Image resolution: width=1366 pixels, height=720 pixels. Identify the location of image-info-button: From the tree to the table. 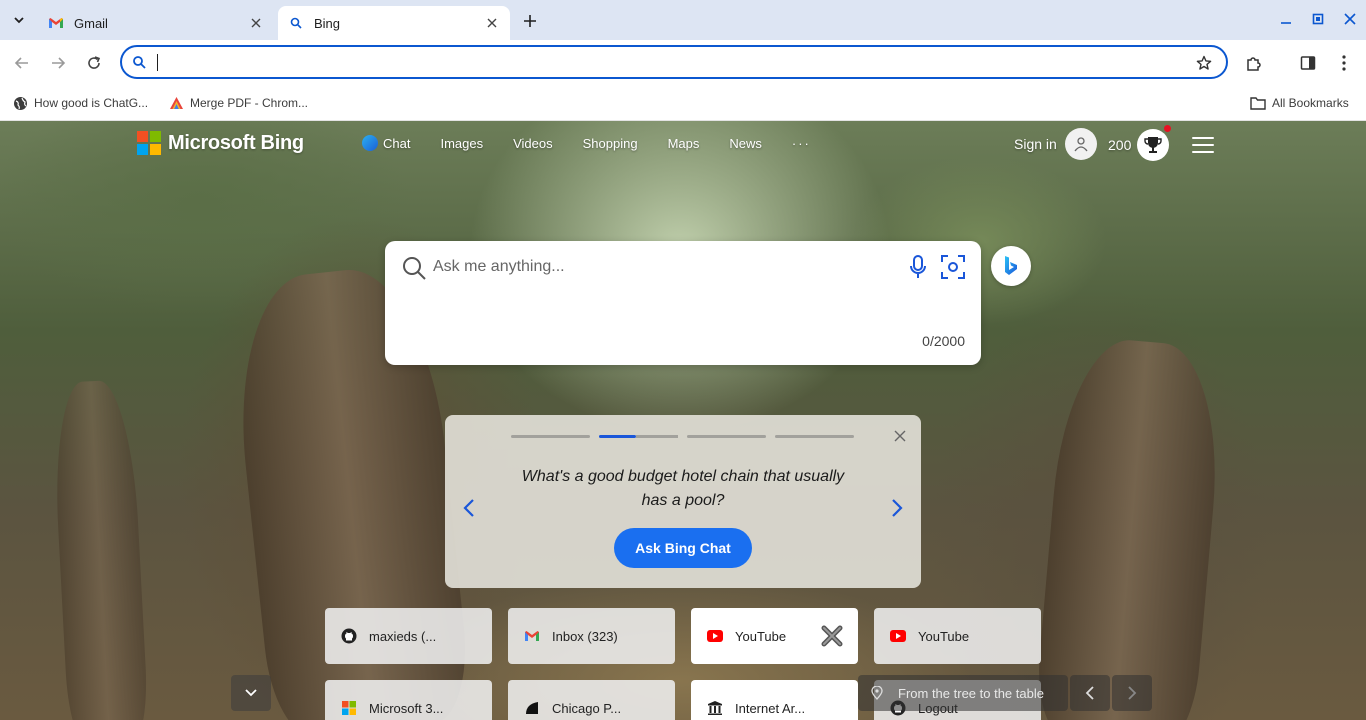
(963, 693).